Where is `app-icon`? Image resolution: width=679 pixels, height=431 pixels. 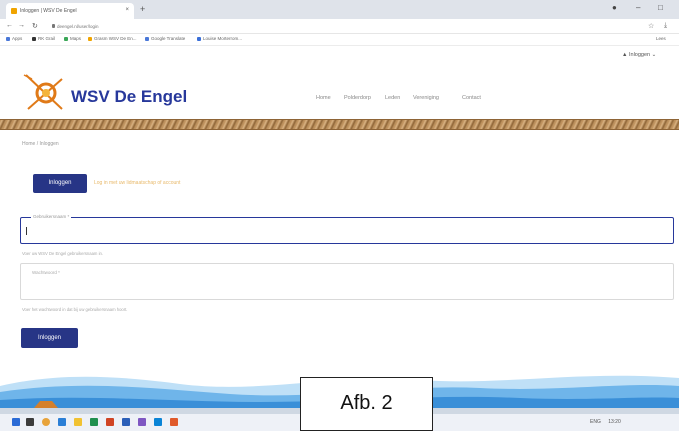
app-icon is located at coordinates (174, 422).